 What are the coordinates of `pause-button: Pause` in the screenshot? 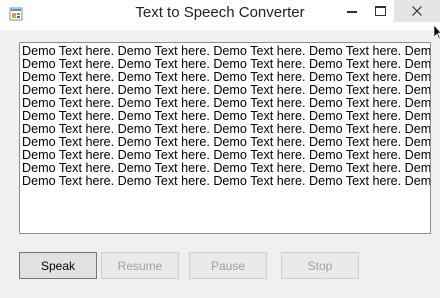 It's located at (228, 265).